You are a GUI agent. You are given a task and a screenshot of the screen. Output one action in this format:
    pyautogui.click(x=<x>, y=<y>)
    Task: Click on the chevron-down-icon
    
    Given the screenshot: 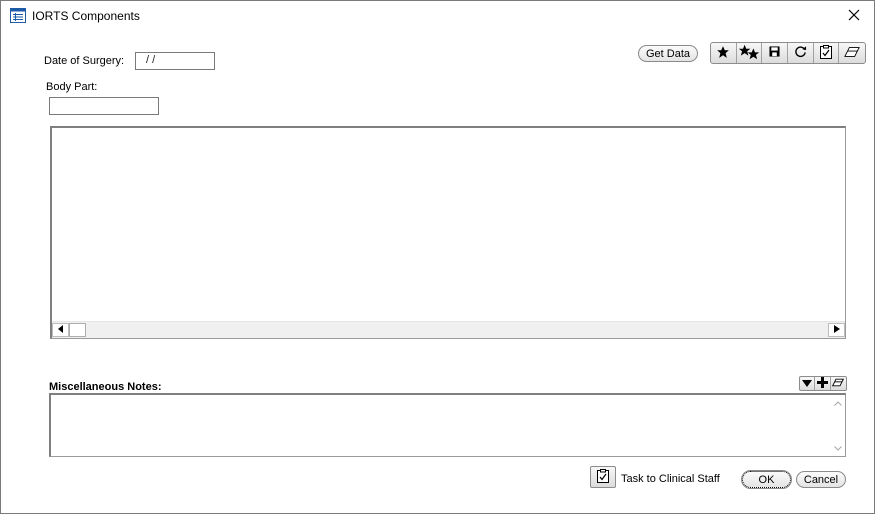 What is the action you would take?
    pyautogui.click(x=838, y=448)
    